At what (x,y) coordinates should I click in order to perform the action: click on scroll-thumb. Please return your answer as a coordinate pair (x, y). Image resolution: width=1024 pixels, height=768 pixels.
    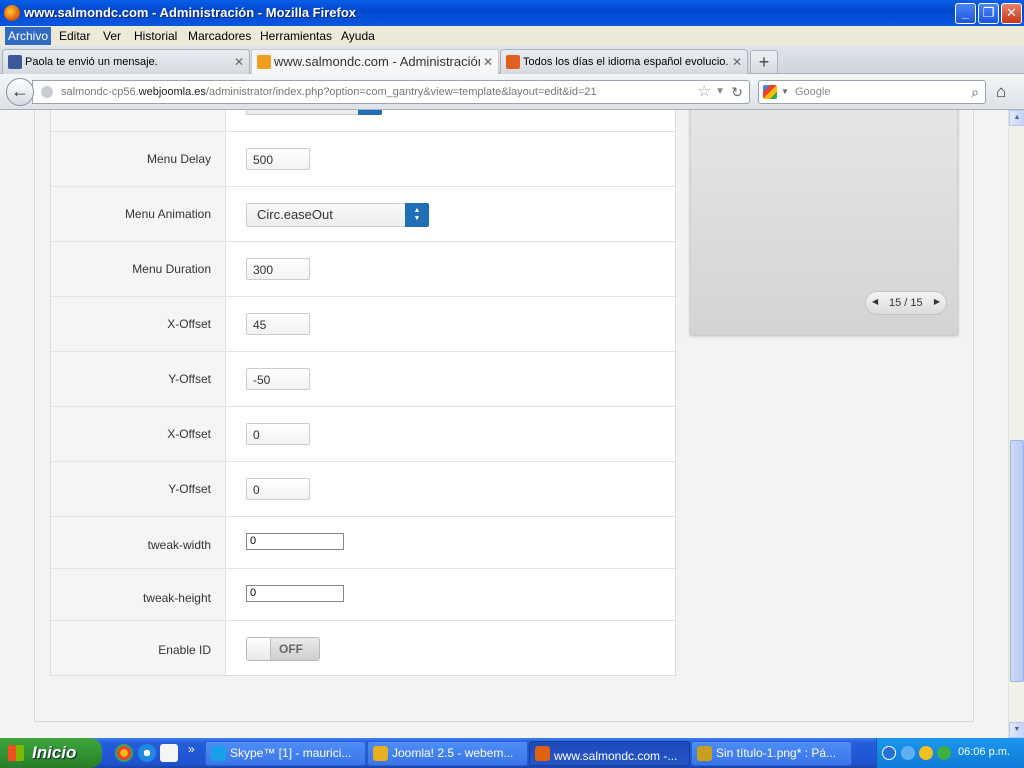
    Looking at the image, I should click on (1017, 561).